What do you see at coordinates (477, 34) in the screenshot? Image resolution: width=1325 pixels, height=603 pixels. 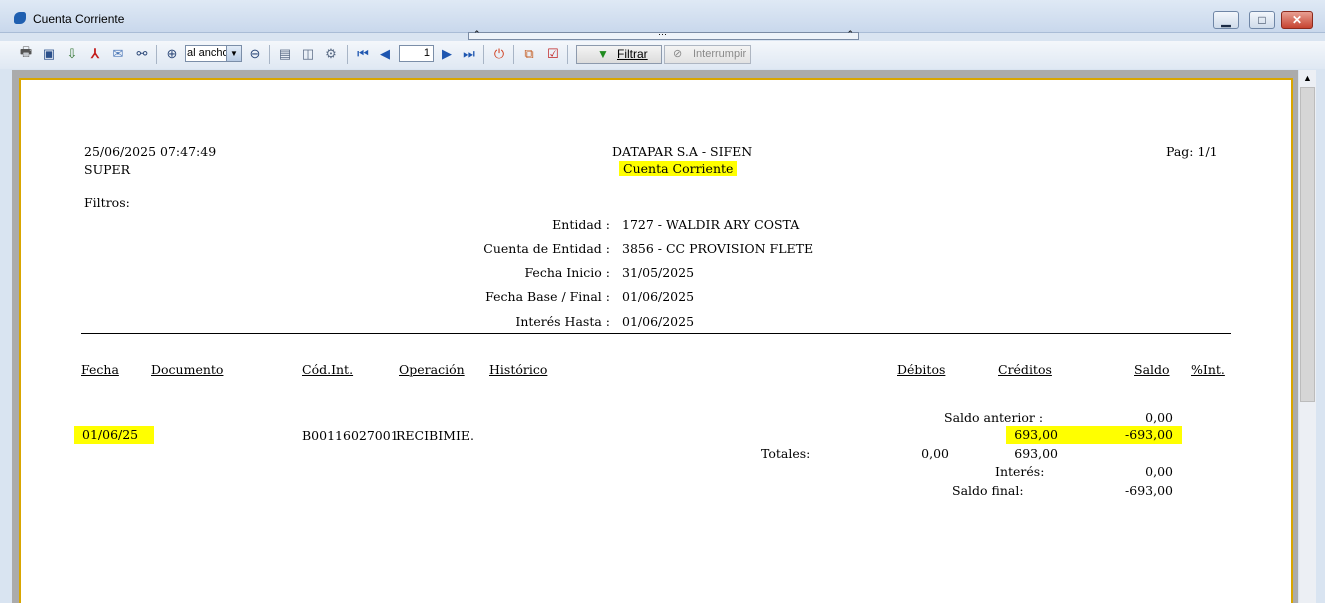 I see `chevron-up-icon: ⌃` at bounding box center [477, 34].